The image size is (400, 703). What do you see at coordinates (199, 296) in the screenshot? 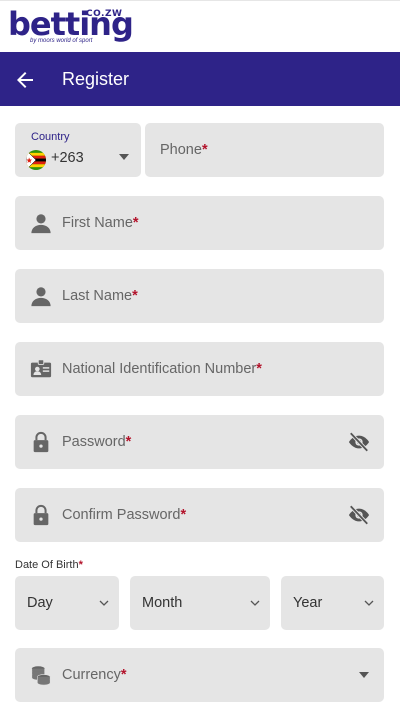
I see `last-name-input: Last Name*` at bounding box center [199, 296].